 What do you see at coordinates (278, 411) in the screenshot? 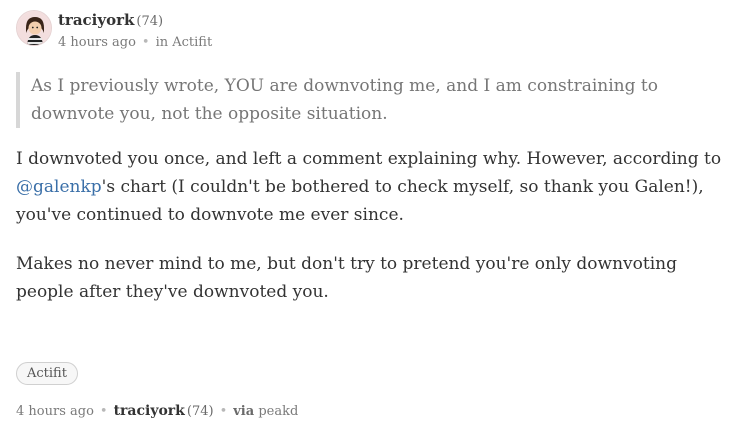
I see `app-name: peakd` at bounding box center [278, 411].